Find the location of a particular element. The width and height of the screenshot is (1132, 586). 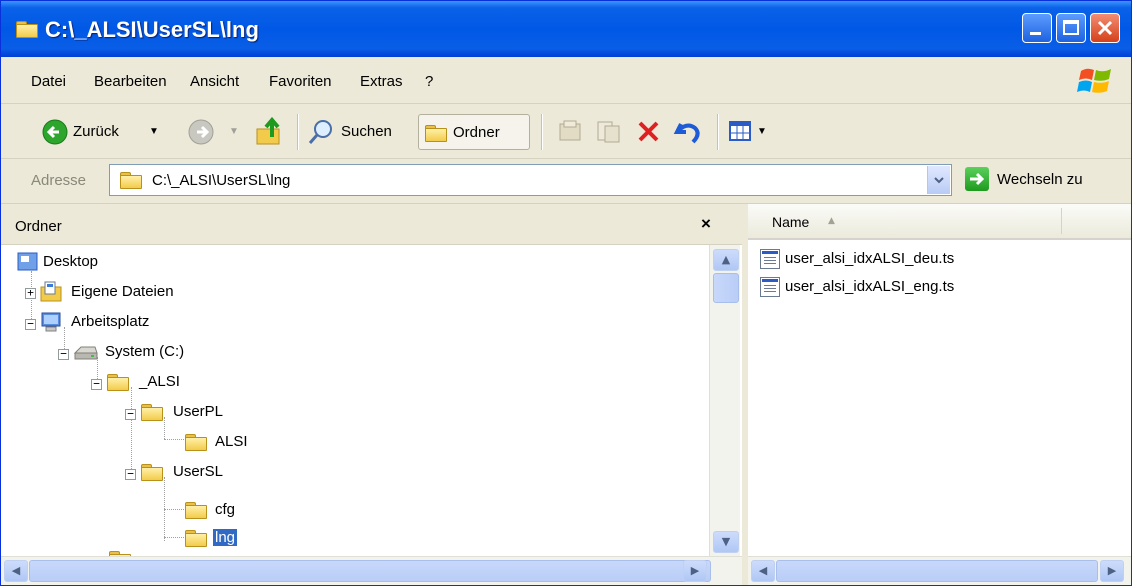

tree-label: System (C:) is located at coordinates (145, 351).